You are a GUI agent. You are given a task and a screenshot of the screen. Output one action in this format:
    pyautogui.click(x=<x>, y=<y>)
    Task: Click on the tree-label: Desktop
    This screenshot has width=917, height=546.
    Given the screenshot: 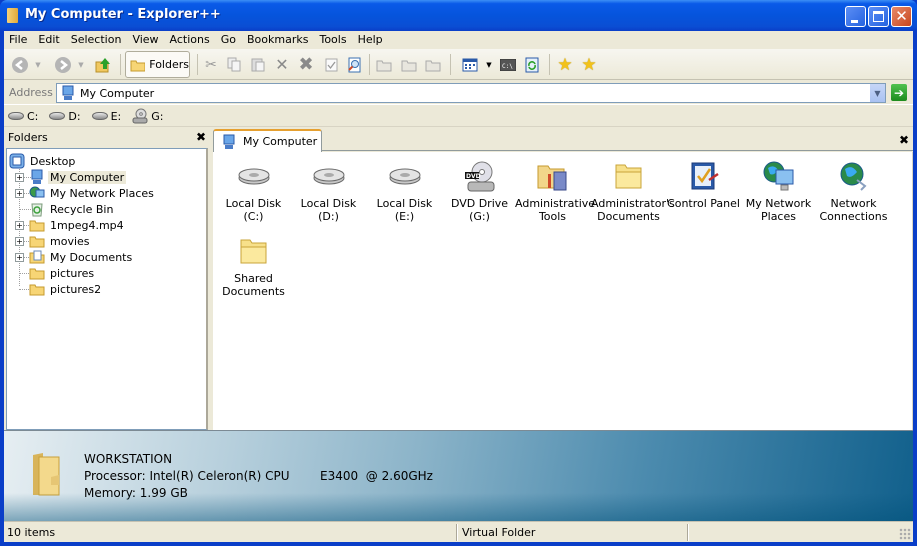 What is the action you would take?
    pyautogui.click(x=53, y=161)
    